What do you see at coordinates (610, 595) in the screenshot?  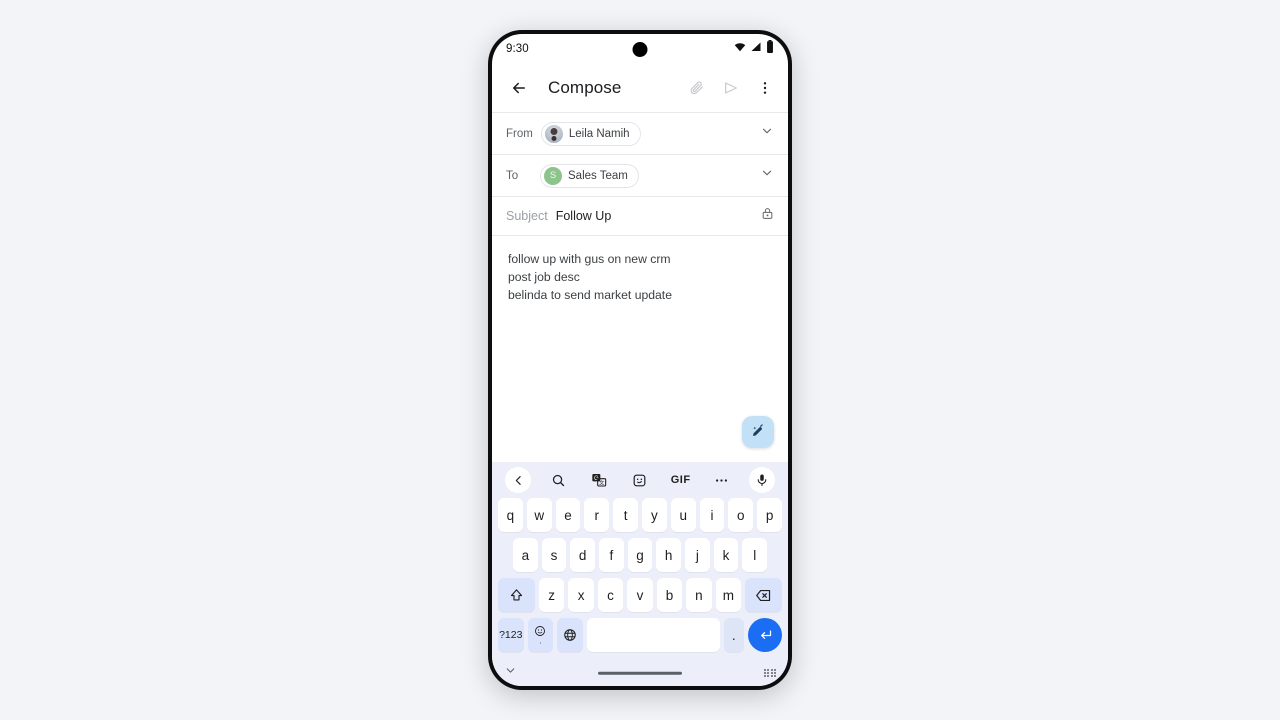 I see `key-c: c` at bounding box center [610, 595].